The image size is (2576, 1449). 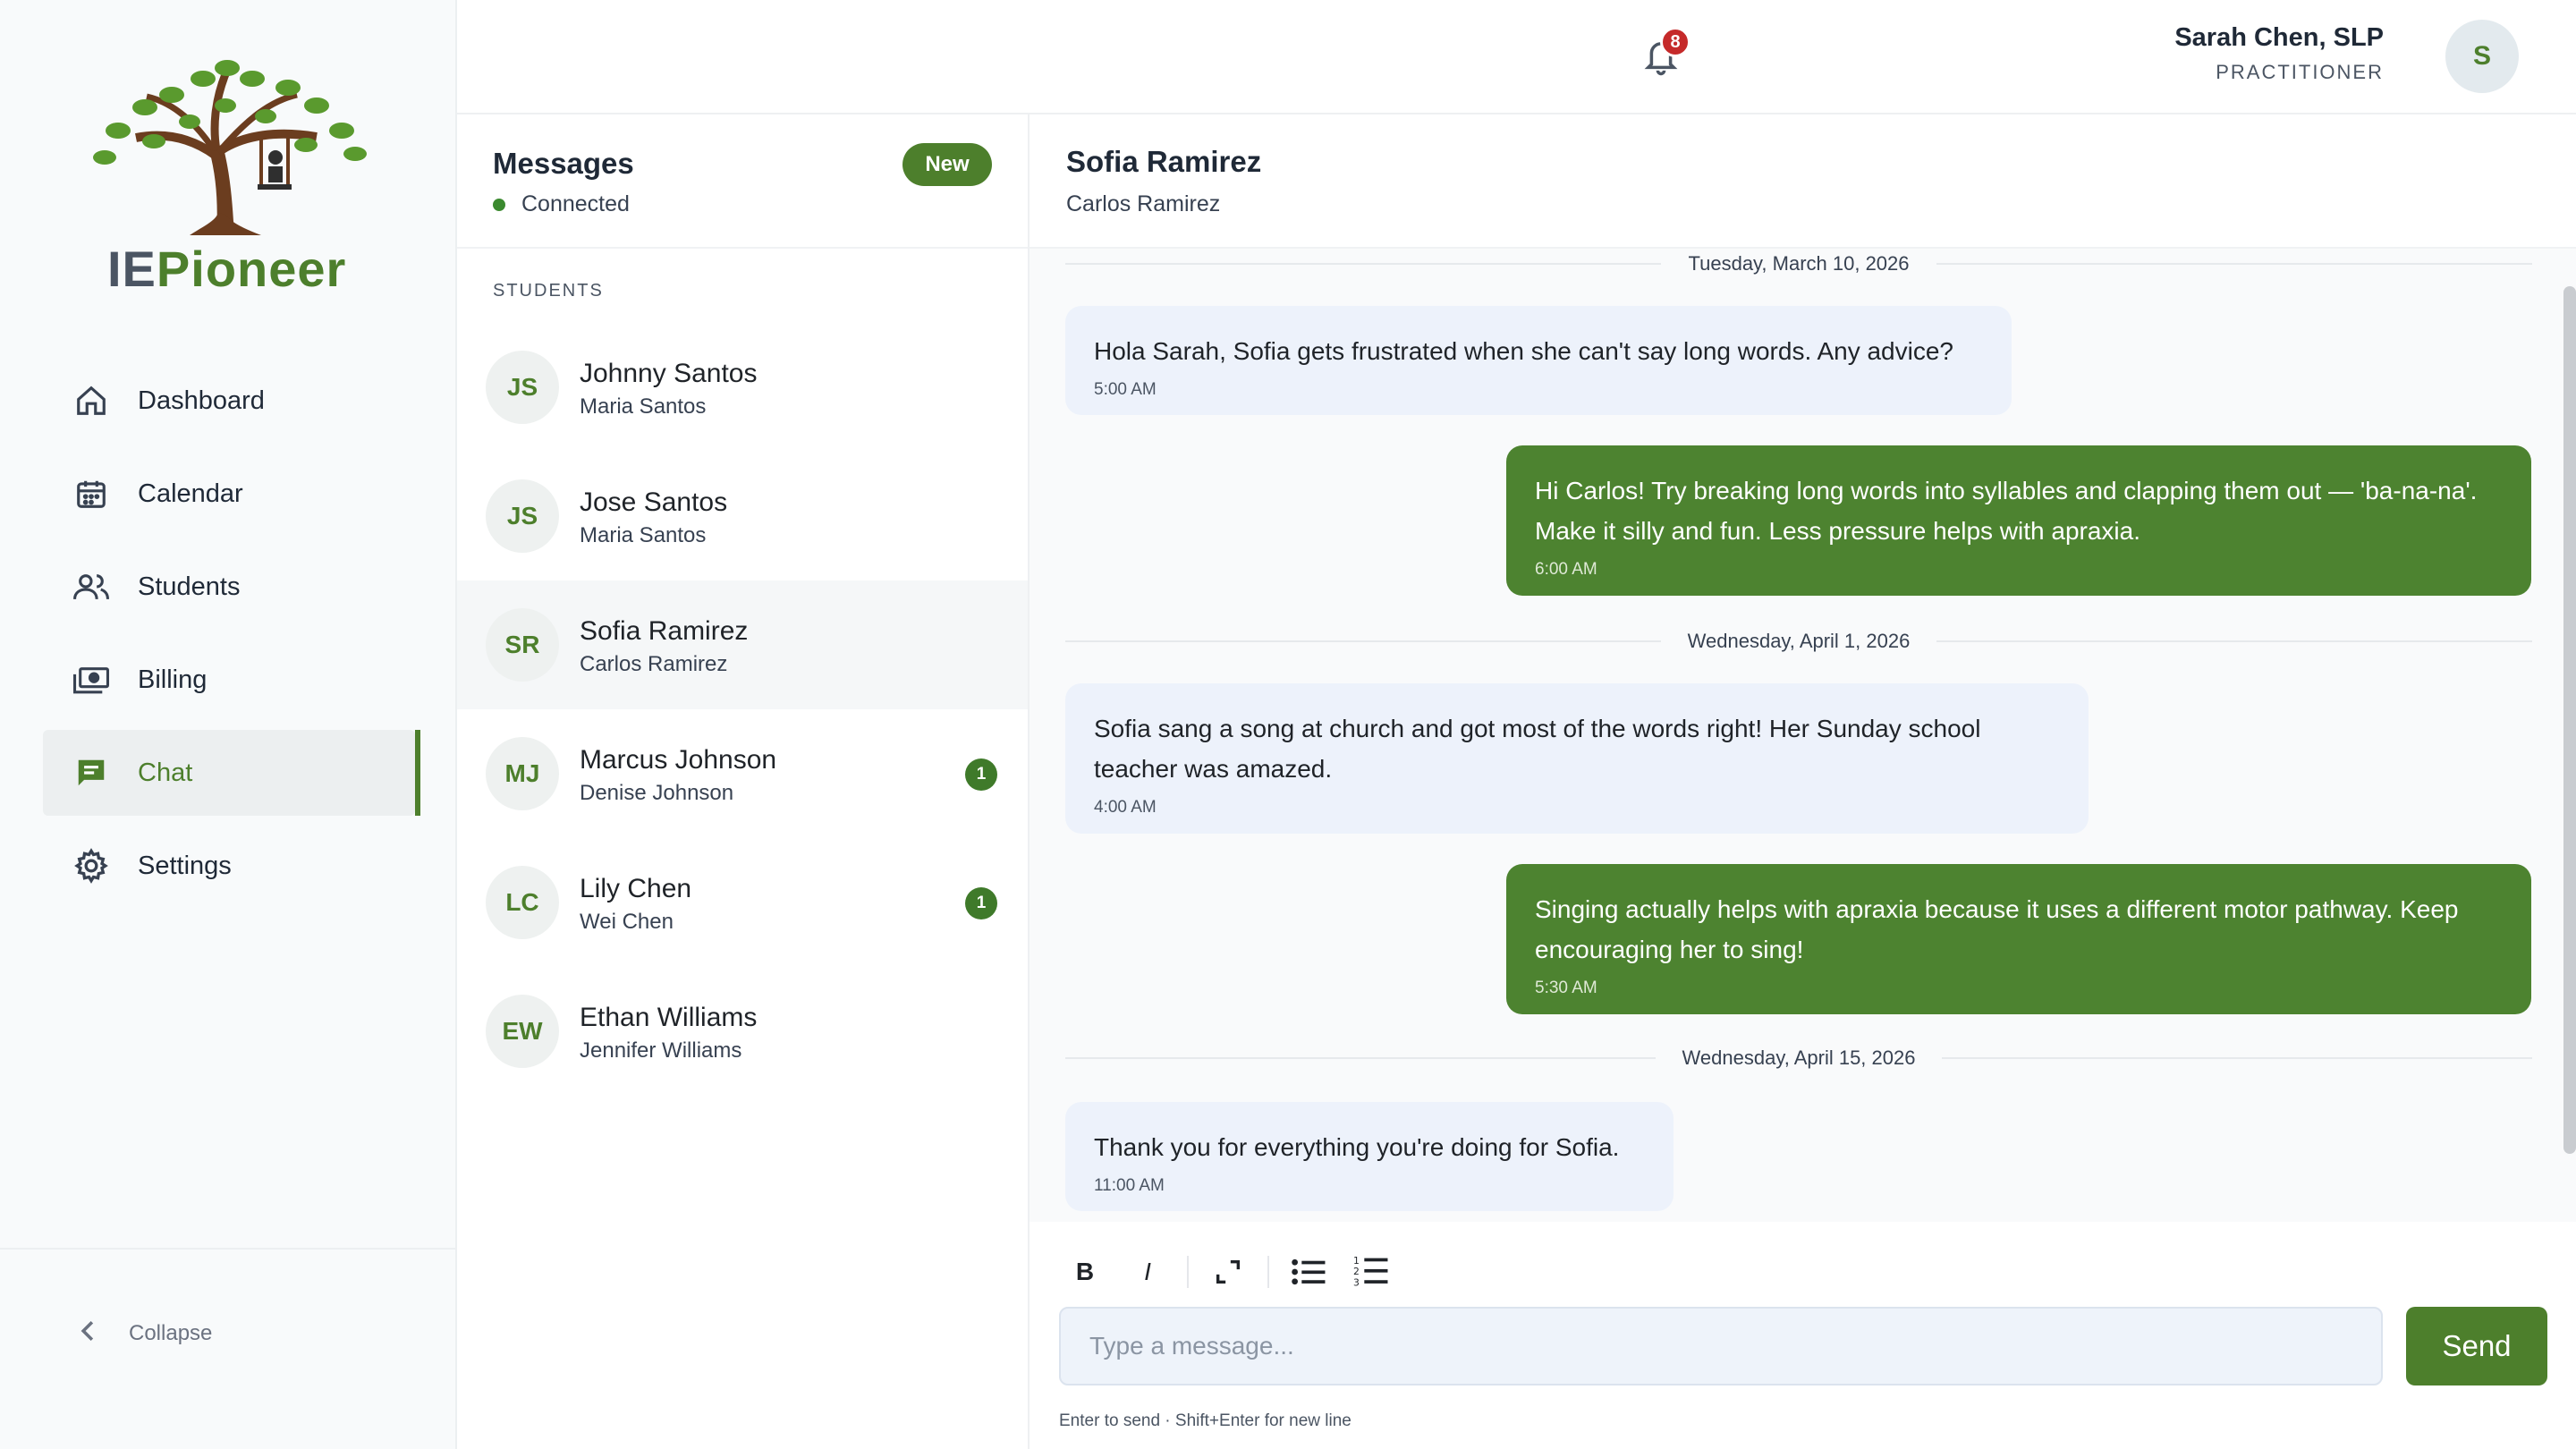 I want to click on format-toolbar: B I 123, so click(x=1236, y=1272).